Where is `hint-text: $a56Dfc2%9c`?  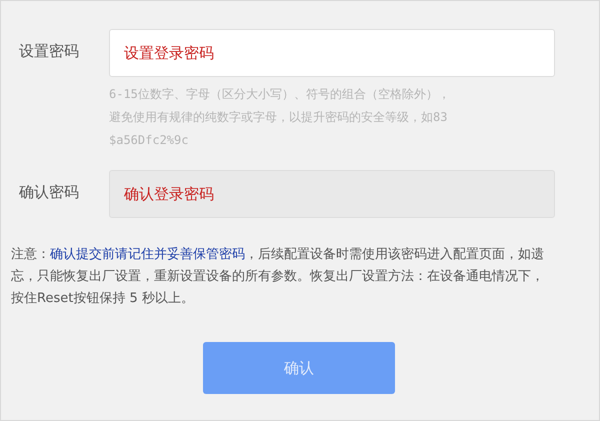 hint-text: $a56Dfc2%9c is located at coordinates (149, 140).